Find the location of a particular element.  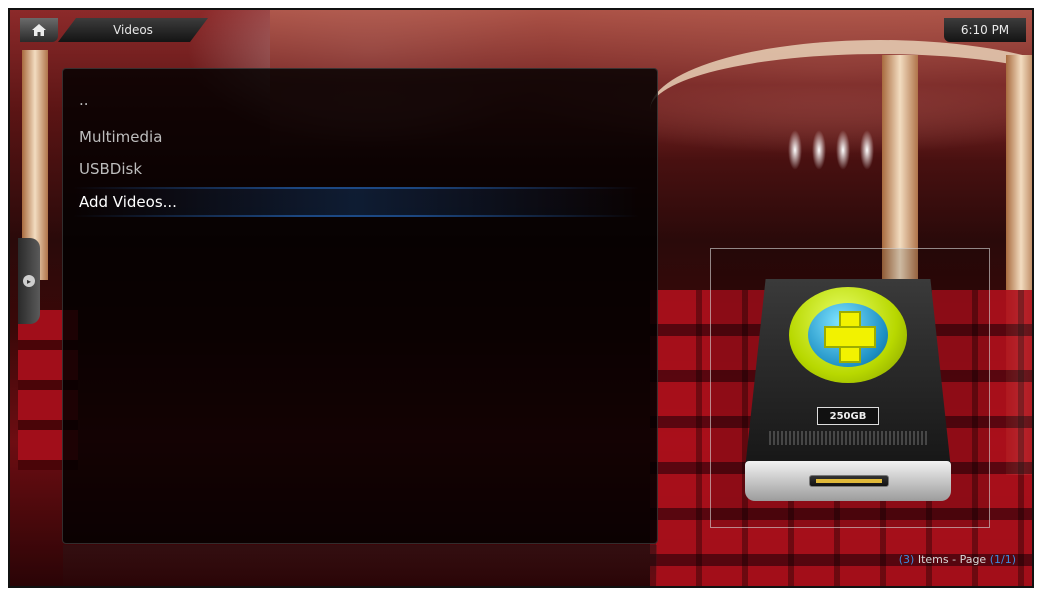

item-count: 3 is located at coordinates (907, 559).